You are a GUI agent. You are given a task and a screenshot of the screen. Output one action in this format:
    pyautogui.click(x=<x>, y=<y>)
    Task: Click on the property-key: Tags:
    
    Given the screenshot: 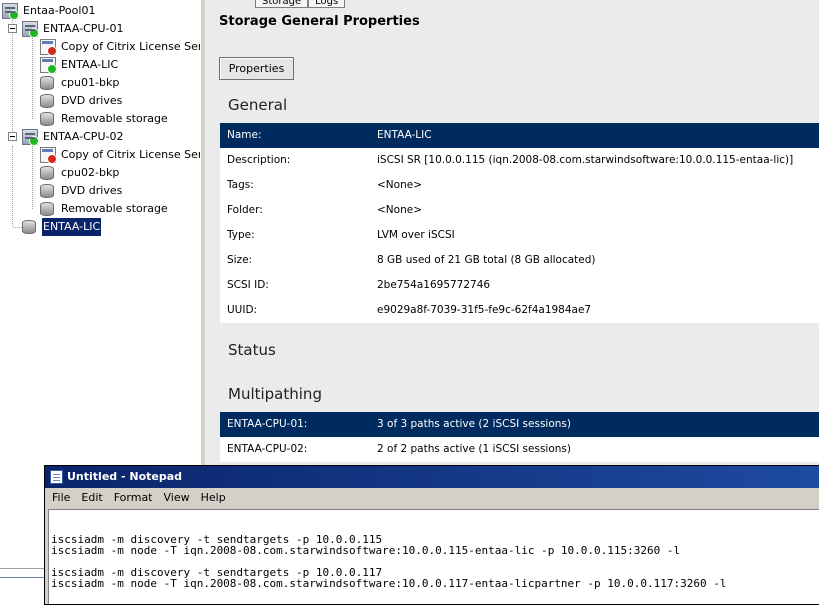 What is the action you would take?
    pyautogui.click(x=240, y=185)
    